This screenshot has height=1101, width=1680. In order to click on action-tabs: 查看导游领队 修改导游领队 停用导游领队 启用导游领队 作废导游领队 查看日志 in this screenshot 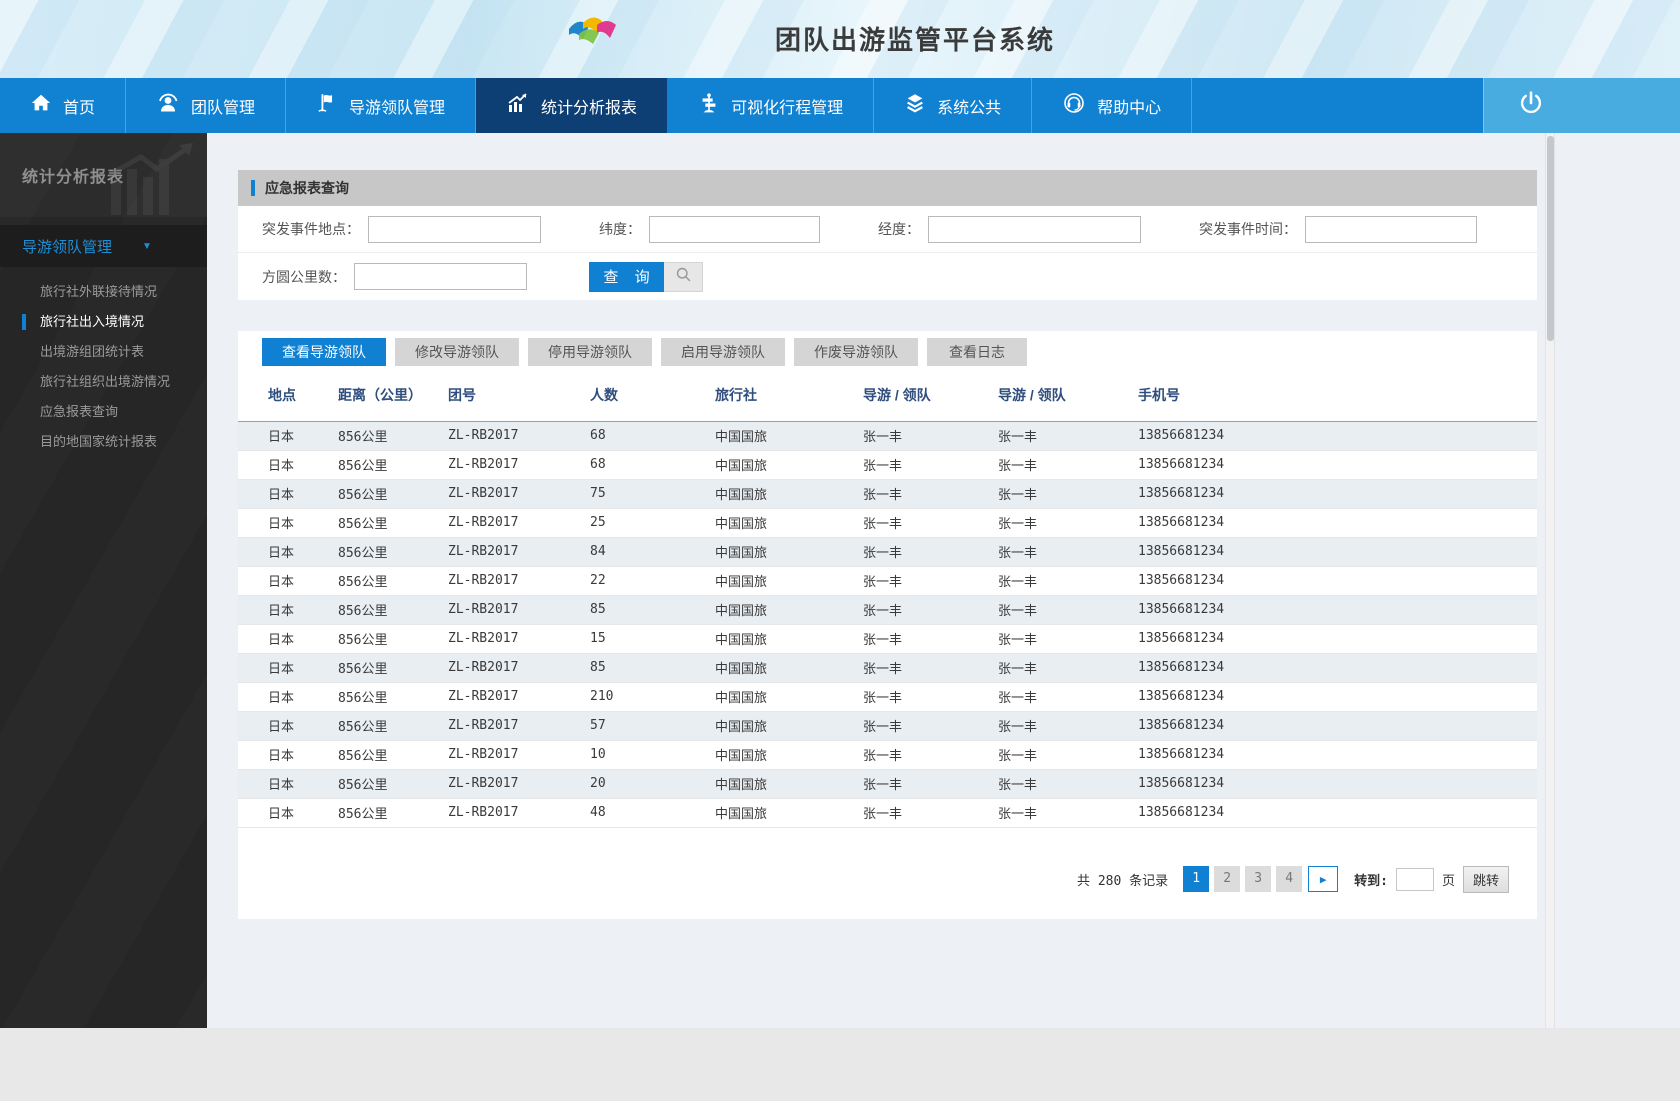, I will do `click(899, 352)`.